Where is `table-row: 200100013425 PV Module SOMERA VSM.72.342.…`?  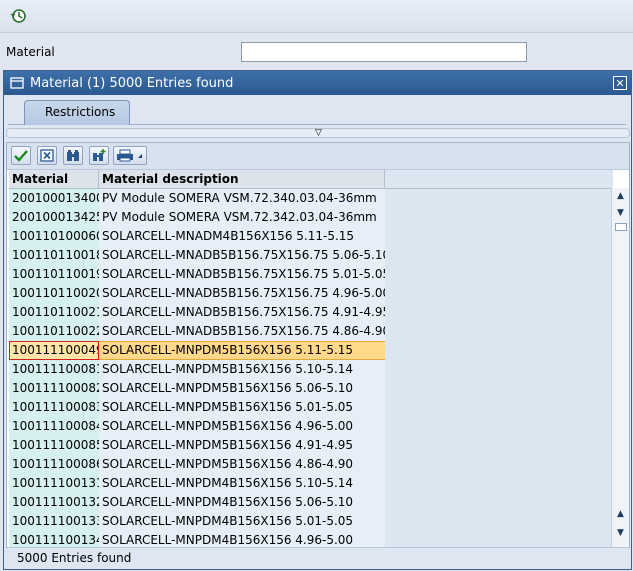 table-row: 200100013425 PV Module SOMERA VSM.72.342.… is located at coordinates (311, 217).